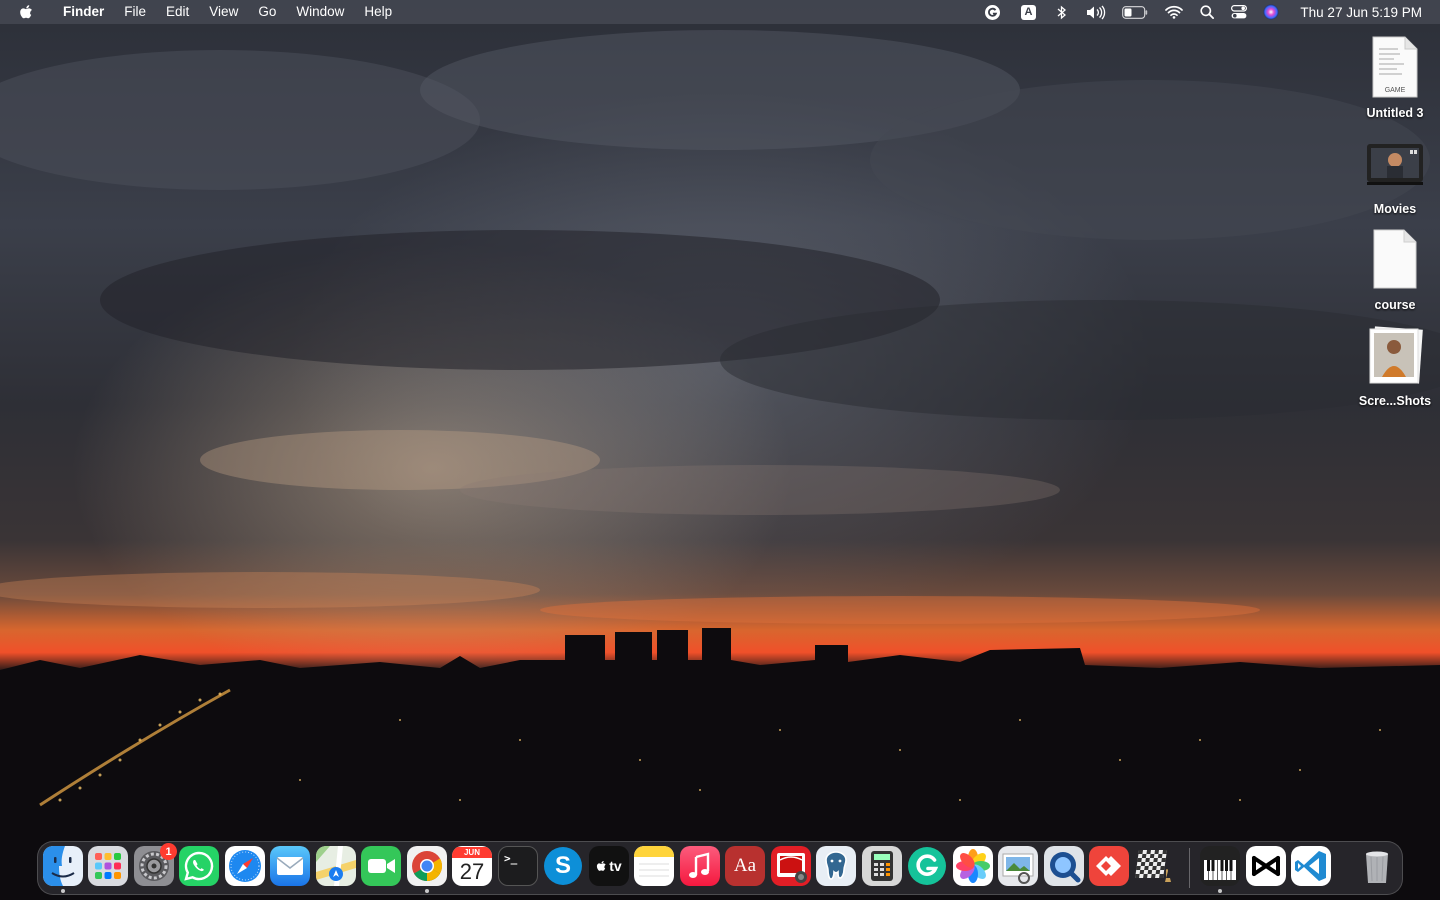 This screenshot has height=900, width=1440. I want to click on apple-menu-icon, so click(27, 12).